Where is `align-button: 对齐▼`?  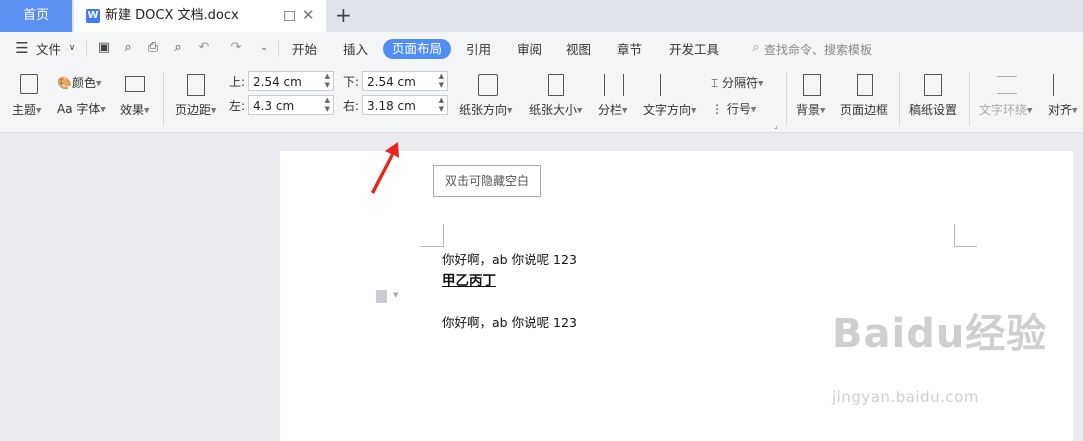 align-button: 对齐▼ is located at coordinates (1062, 110).